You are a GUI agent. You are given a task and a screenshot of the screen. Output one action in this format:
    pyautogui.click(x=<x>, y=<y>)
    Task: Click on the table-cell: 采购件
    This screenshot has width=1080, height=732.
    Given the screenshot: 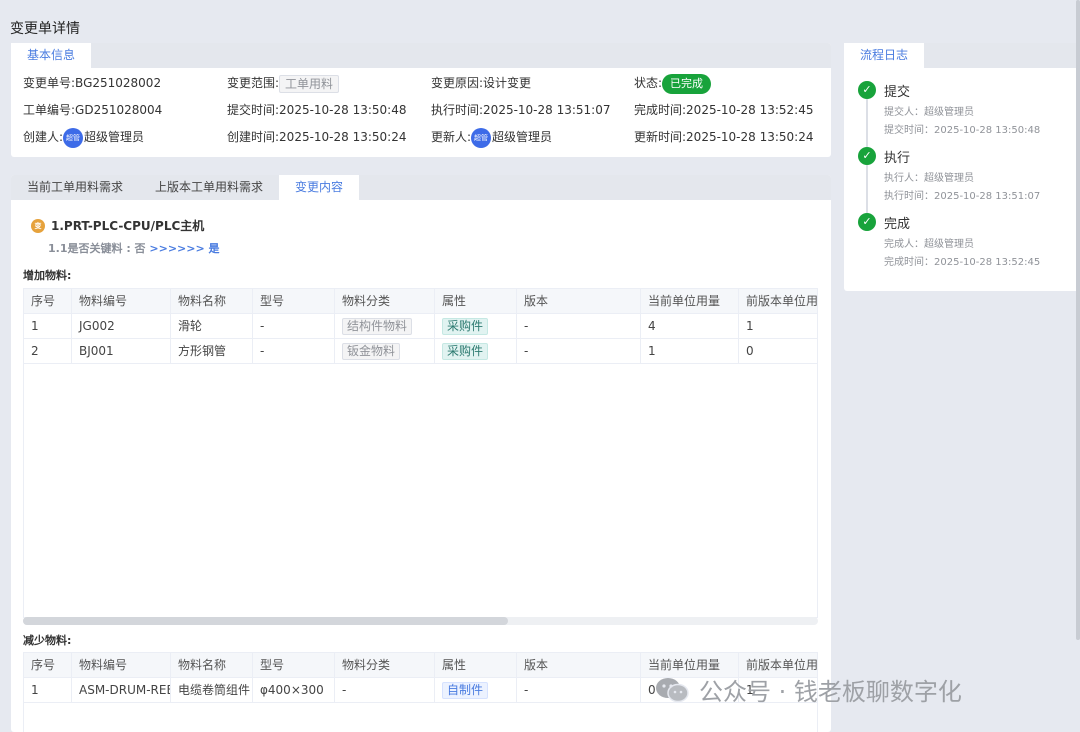 What is the action you would take?
    pyautogui.click(x=476, y=351)
    